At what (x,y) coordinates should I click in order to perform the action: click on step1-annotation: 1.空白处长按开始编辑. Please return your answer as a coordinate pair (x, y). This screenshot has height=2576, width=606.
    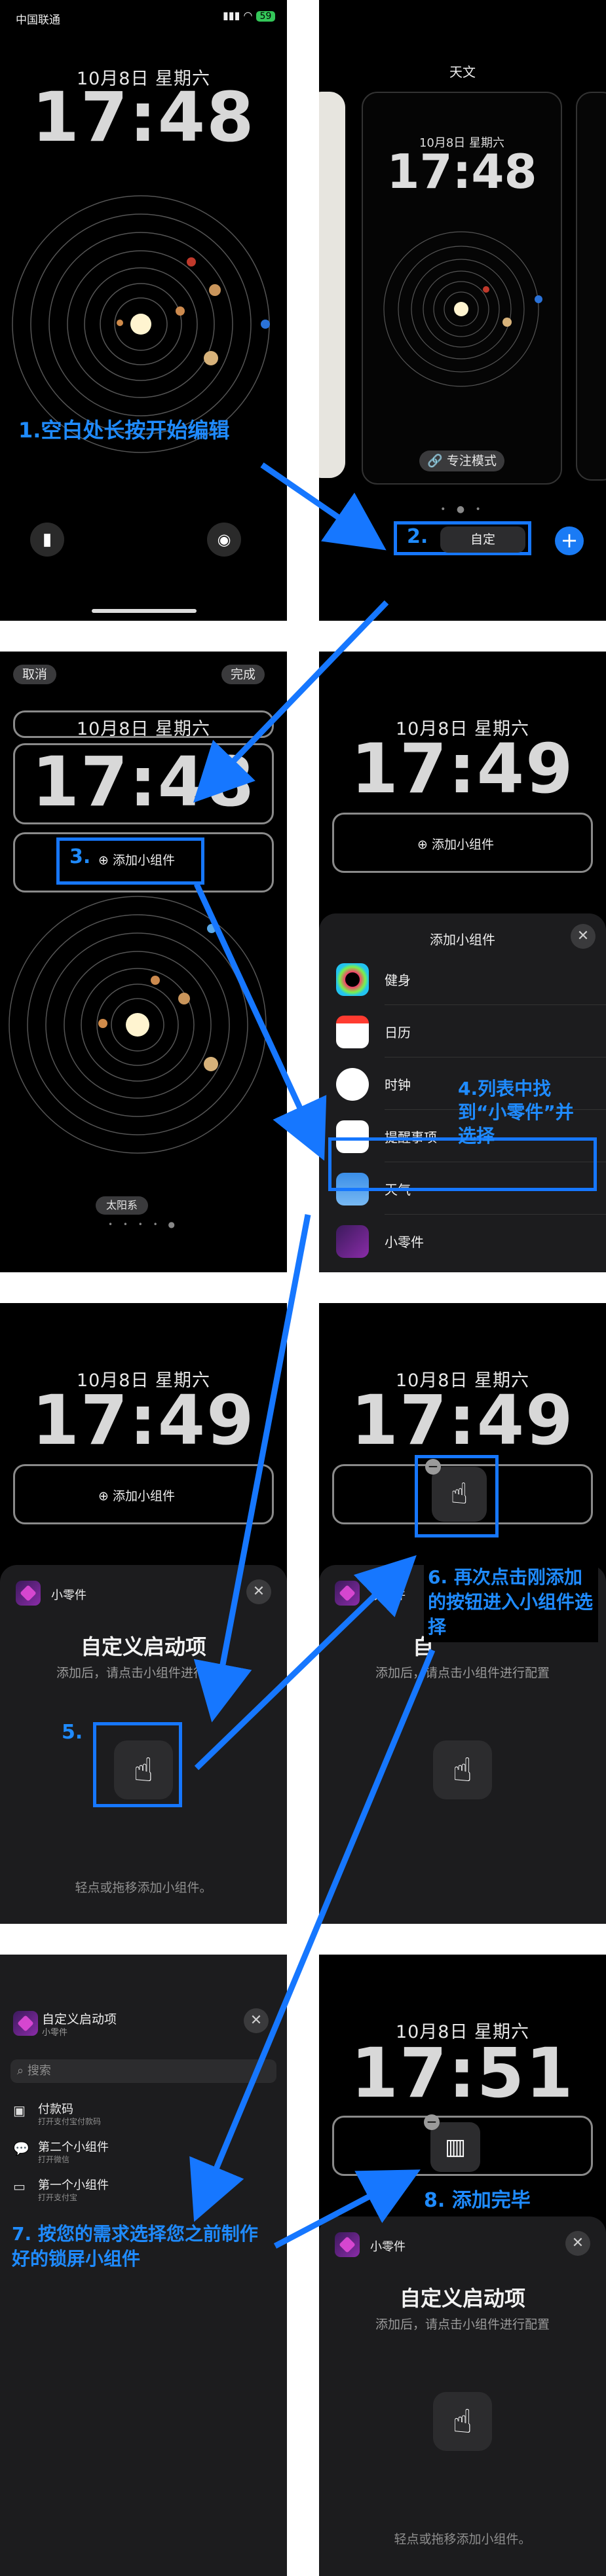
    Looking at the image, I should click on (124, 430).